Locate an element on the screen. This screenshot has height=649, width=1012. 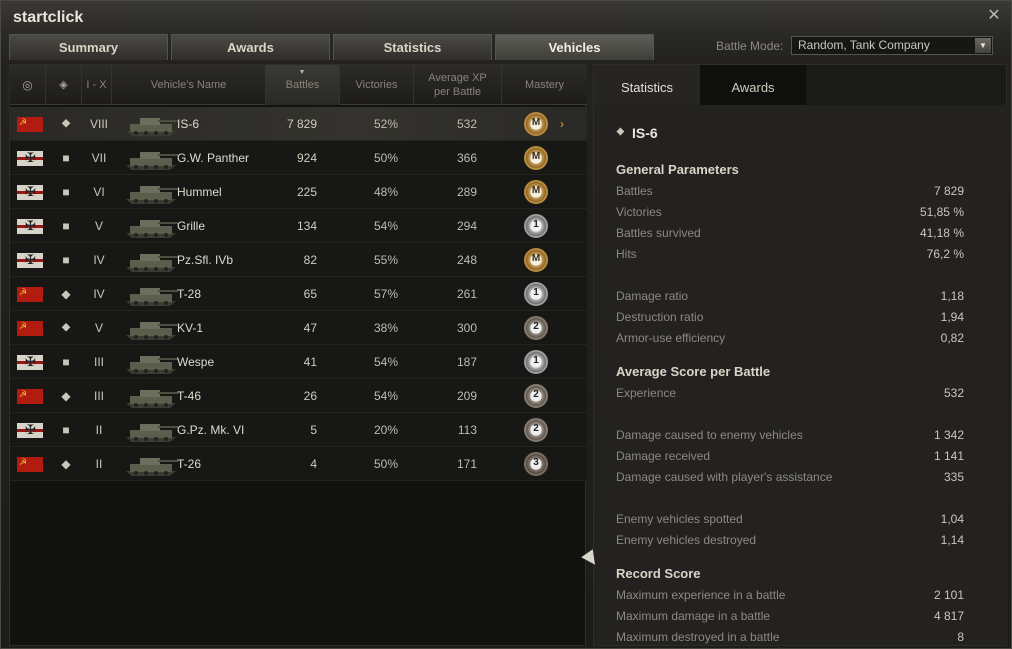
tab-awards: Awards is located at coordinates (250, 47).